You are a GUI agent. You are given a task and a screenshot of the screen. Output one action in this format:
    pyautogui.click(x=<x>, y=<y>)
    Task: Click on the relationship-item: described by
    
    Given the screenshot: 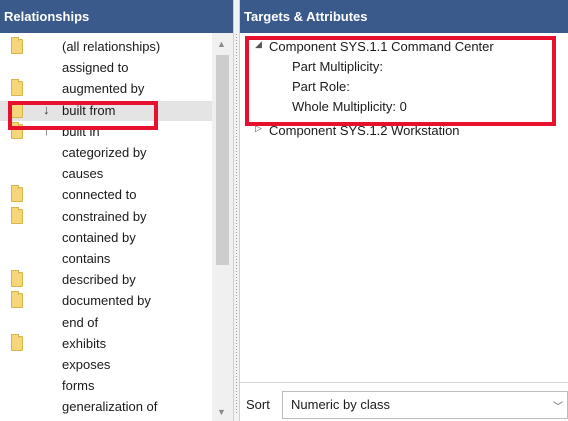 What is the action you would take?
    pyautogui.click(x=106, y=280)
    